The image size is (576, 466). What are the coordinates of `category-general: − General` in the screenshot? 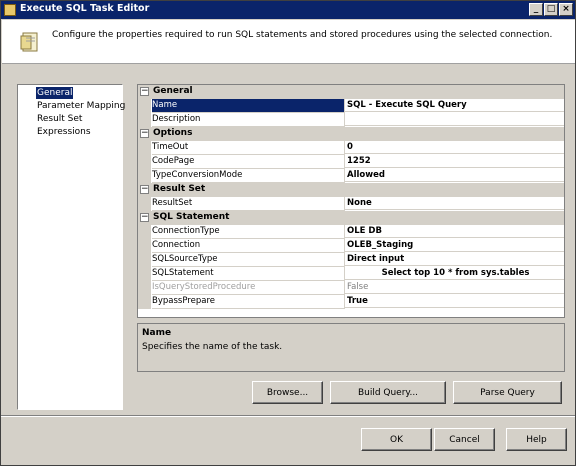 It's located at (351, 92).